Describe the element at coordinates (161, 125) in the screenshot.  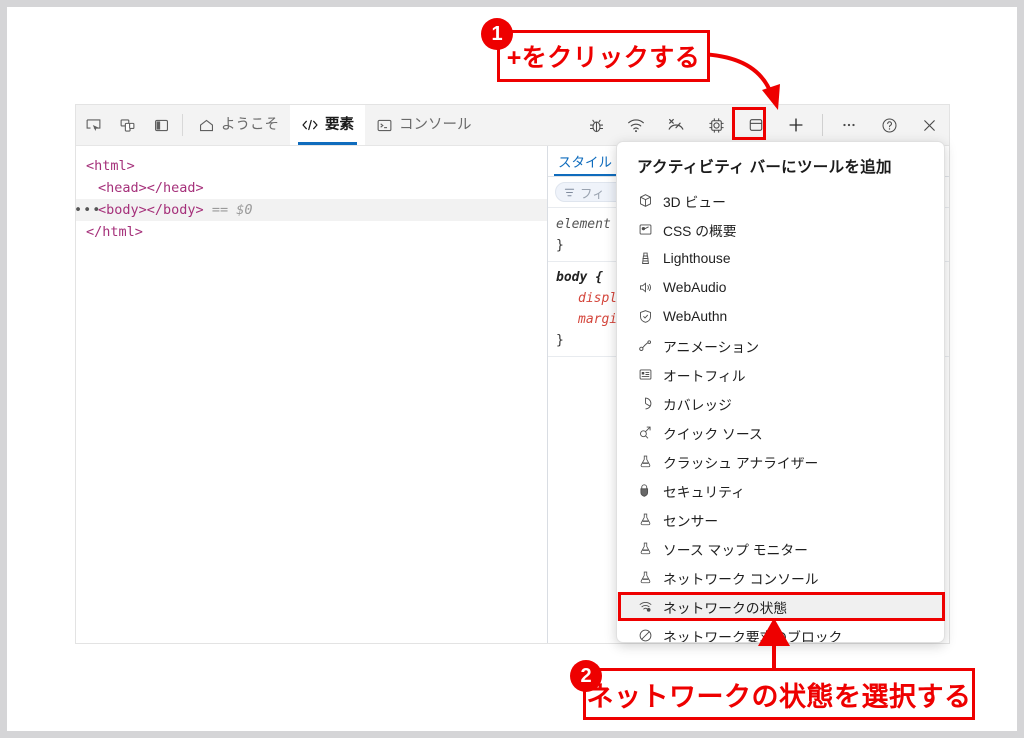
I see `dock-side-icon` at that location.